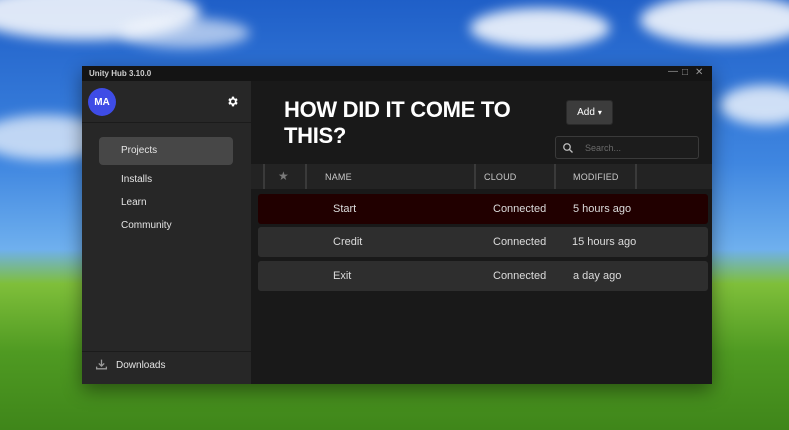 This screenshot has height=430, width=789. I want to click on title-bar: Unity Hub 3.10.0 — □ ✕, so click(397, 73).